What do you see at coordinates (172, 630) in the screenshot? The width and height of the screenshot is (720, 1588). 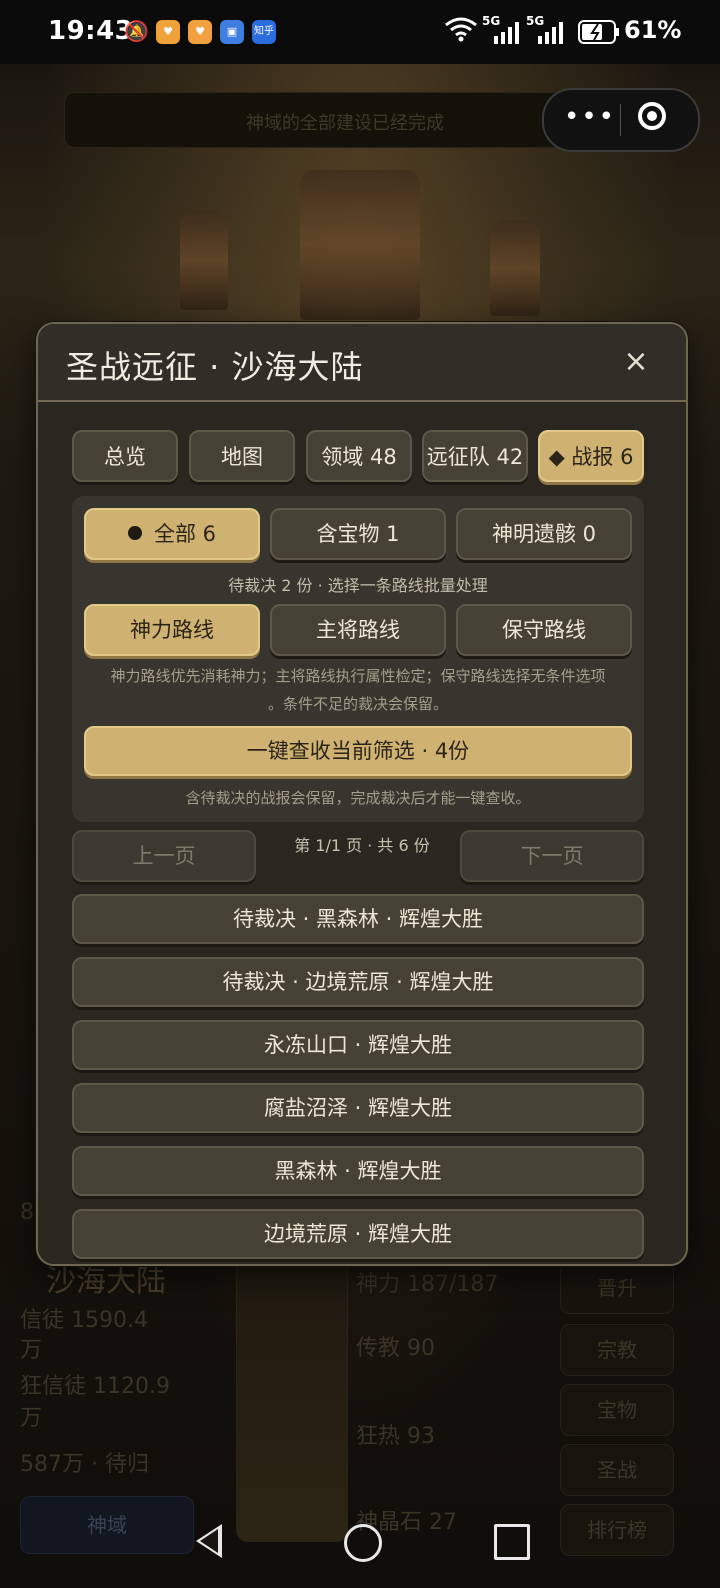 I see `route-divine-button: 神力路线` at bounding box center [172, 630].